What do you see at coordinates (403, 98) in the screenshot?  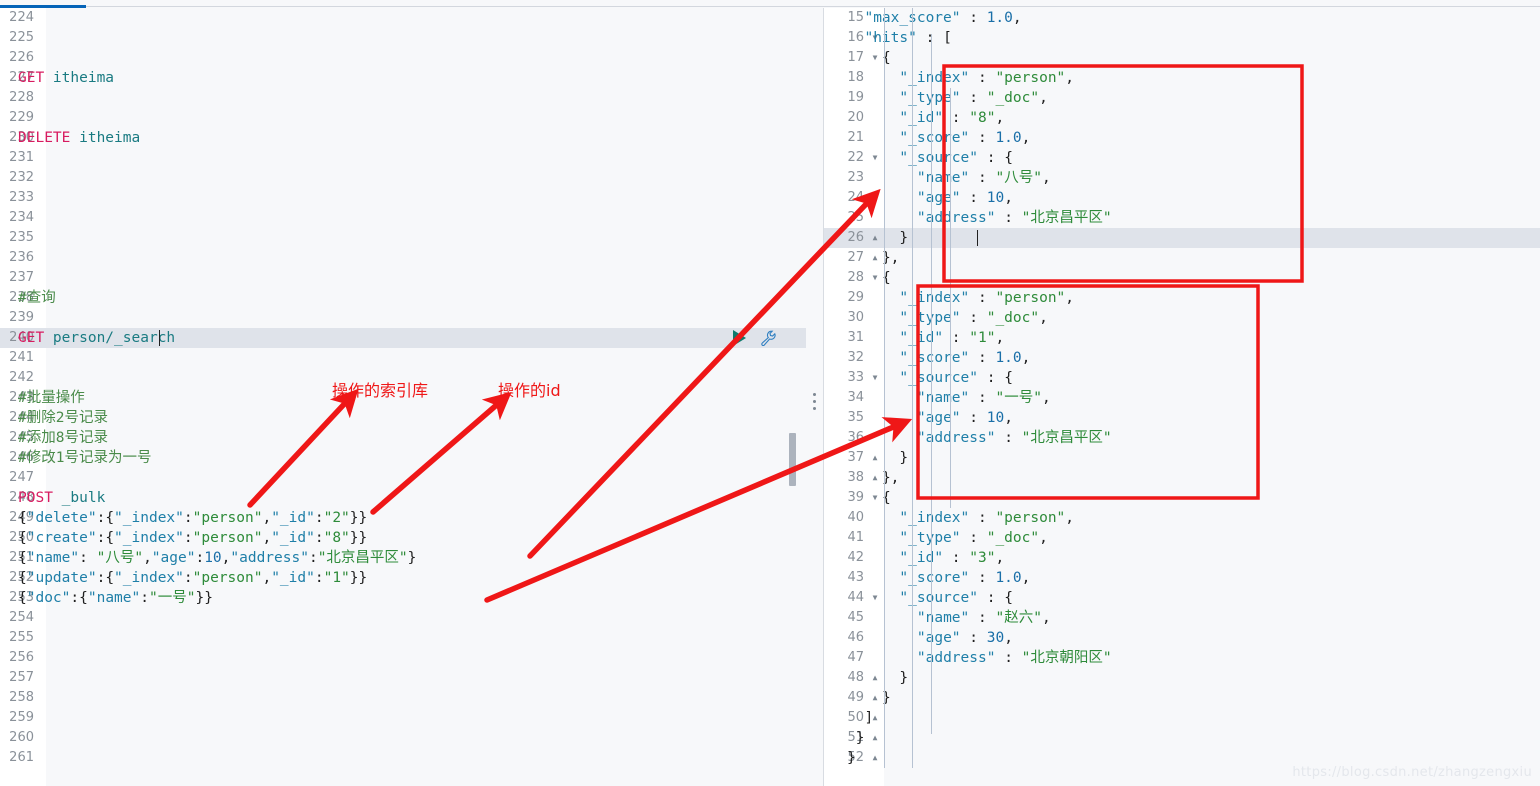 I see `code-line: 228` at bounding box center [403, 98].